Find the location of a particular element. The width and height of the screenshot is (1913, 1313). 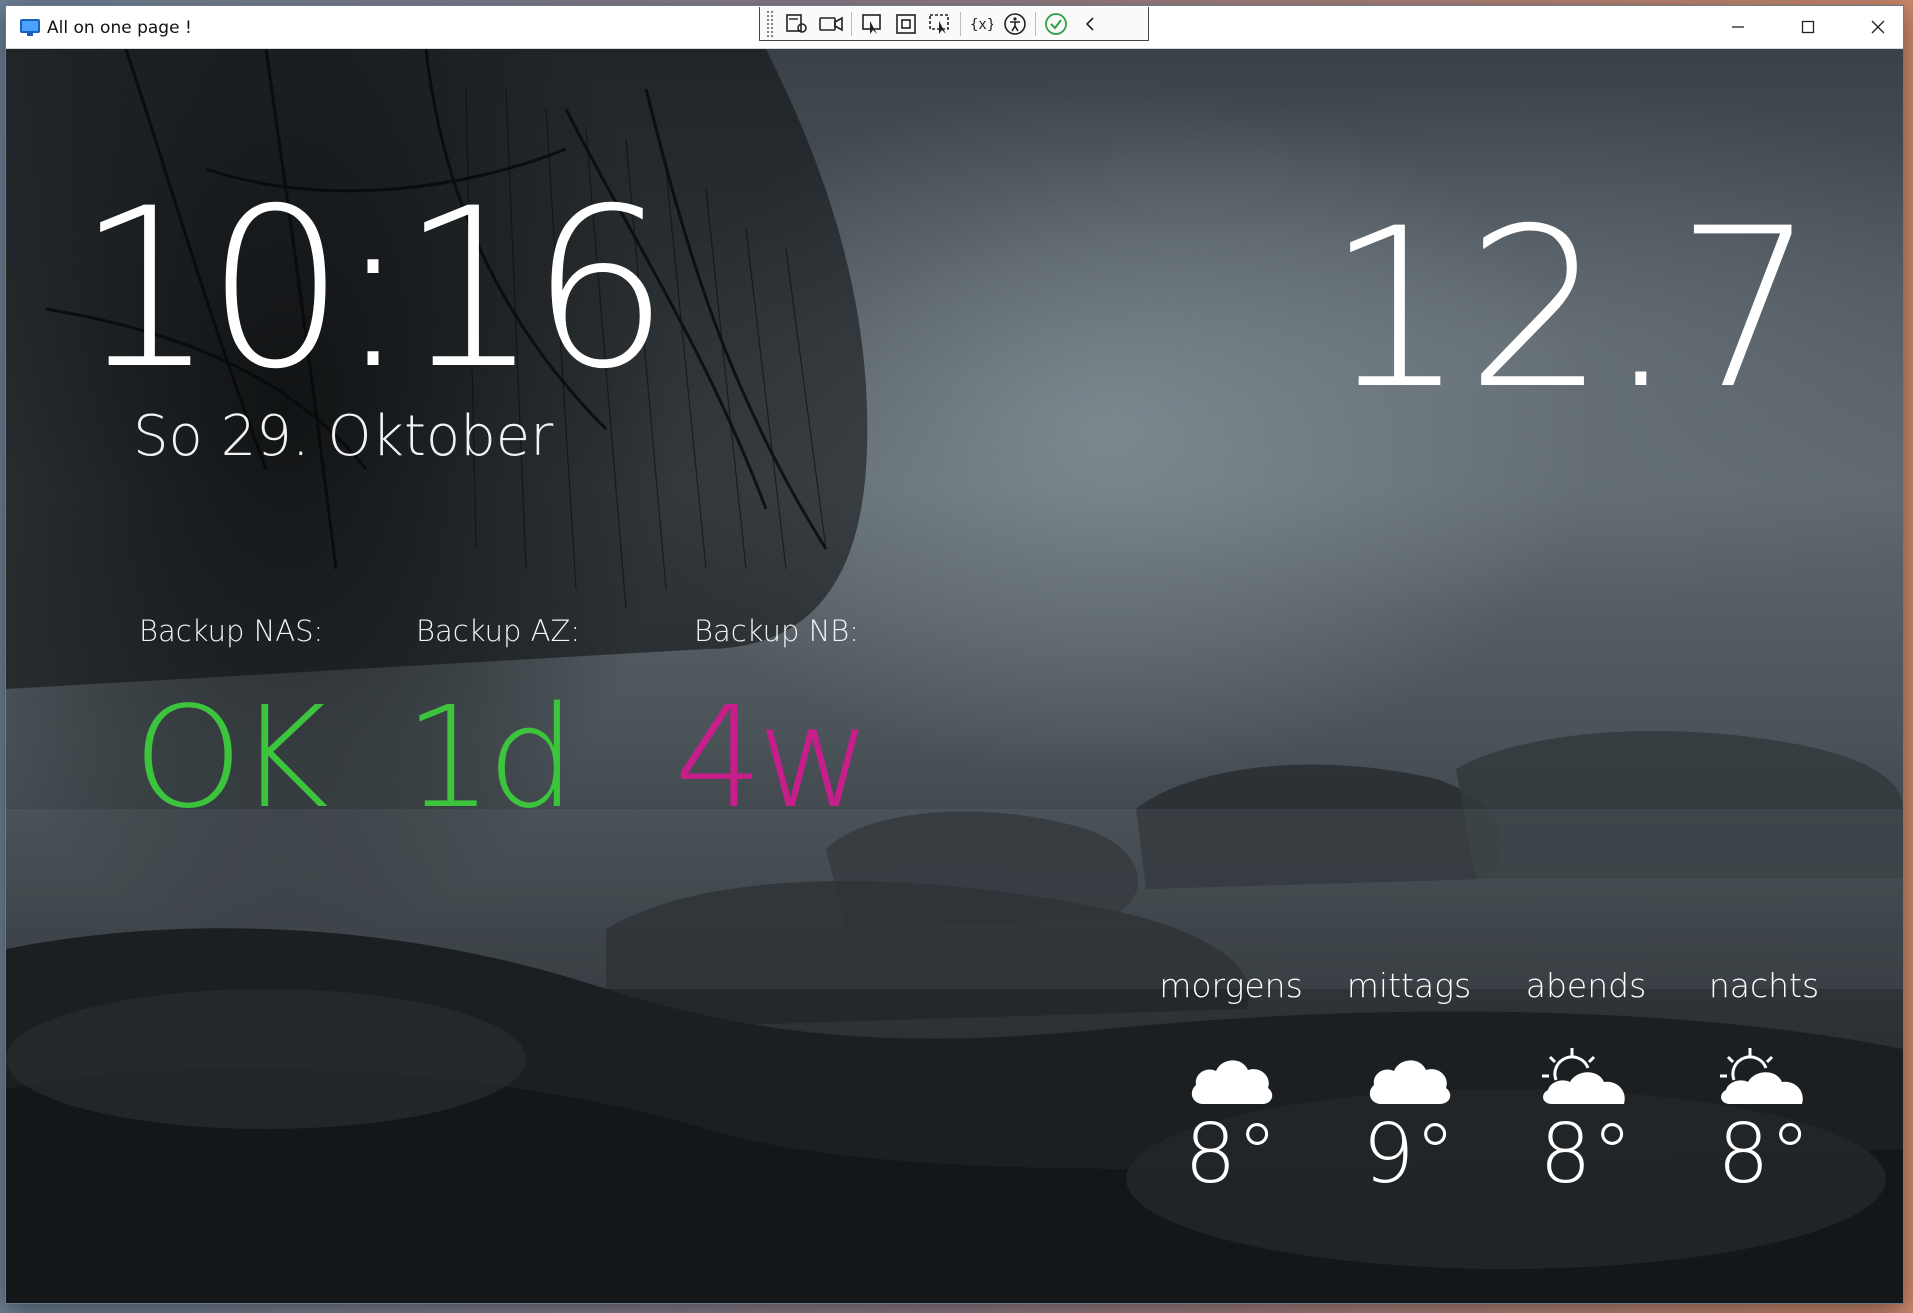

accessibility-icon is located at coordinates (1015, 24).